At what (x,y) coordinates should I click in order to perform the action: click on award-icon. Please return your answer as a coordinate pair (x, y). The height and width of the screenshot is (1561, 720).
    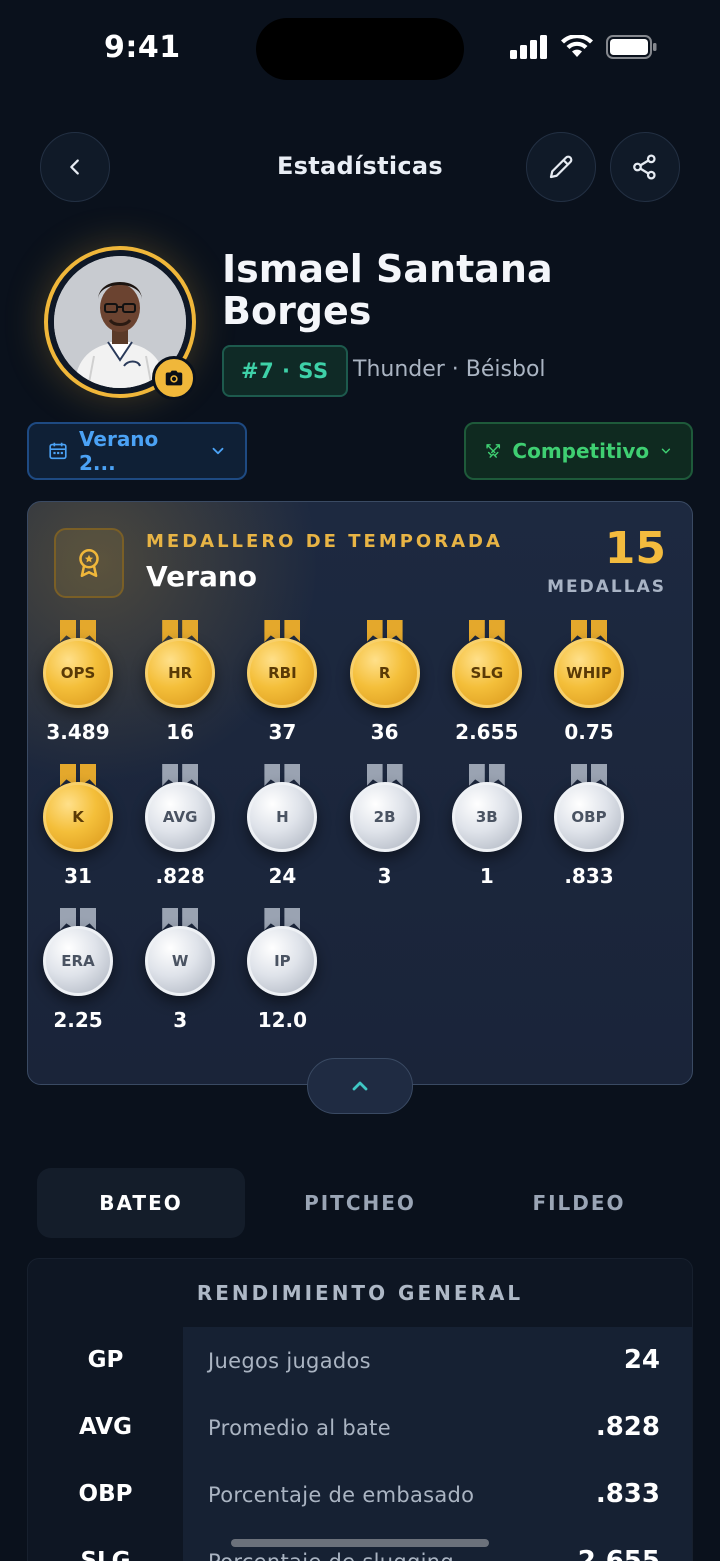
    Looking at the image, I should click on (89, 563).